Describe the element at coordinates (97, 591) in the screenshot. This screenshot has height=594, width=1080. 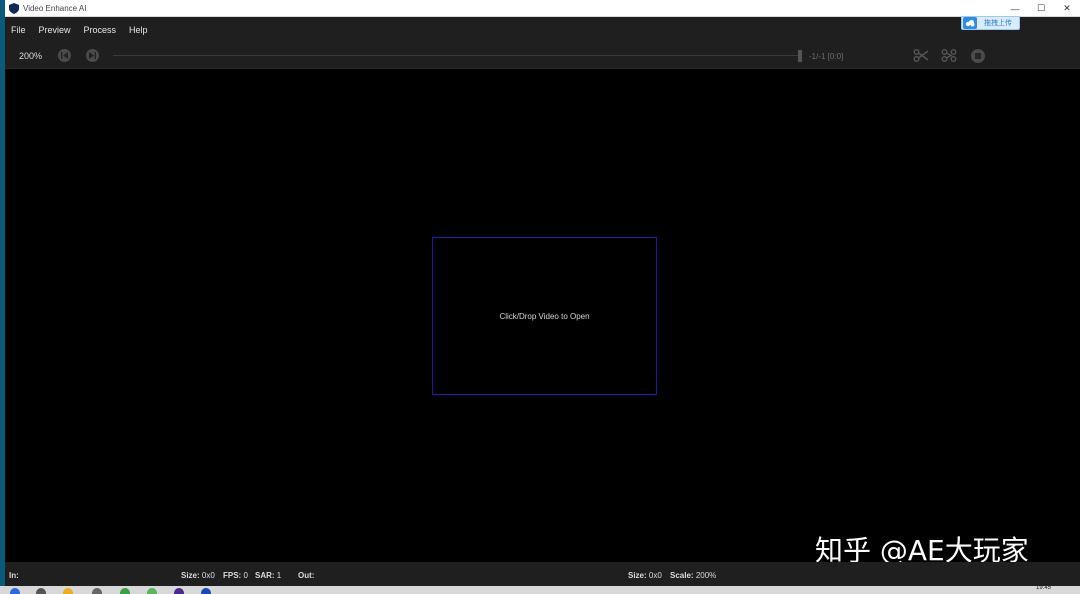
I see `store-icon` at that location.